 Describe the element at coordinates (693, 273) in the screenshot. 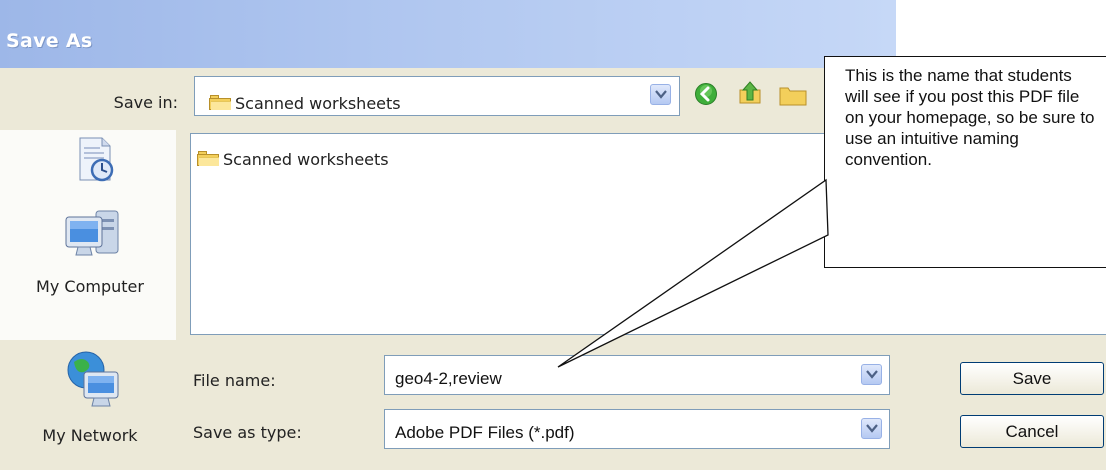

I see `callout-pointer` at that location.